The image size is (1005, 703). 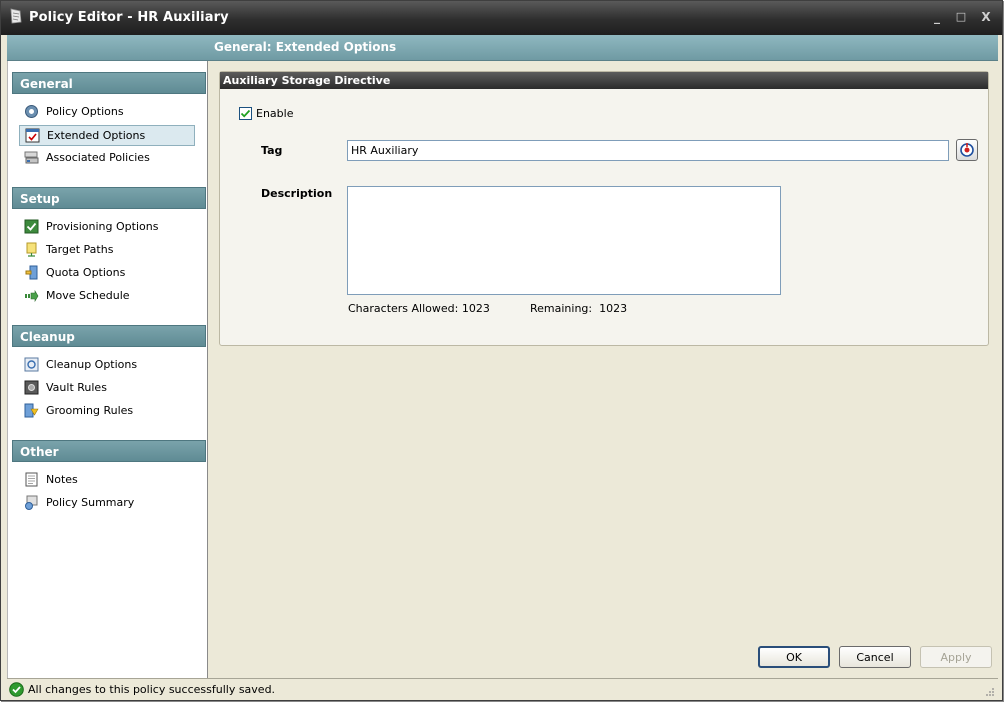 I want to click on tag-picker-button, so click(x=967, y=150).